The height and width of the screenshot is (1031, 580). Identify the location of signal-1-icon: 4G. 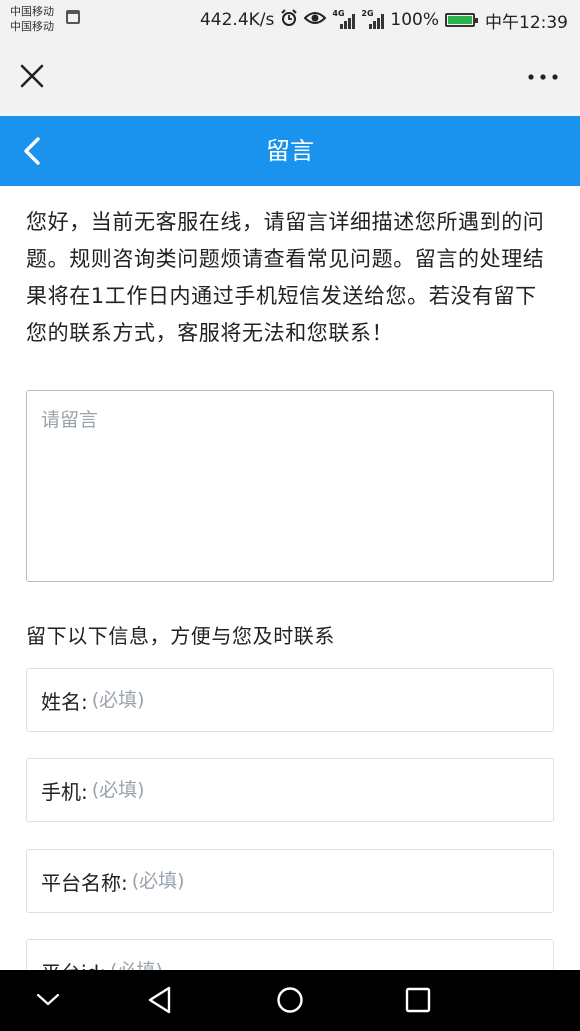
(344, 19).